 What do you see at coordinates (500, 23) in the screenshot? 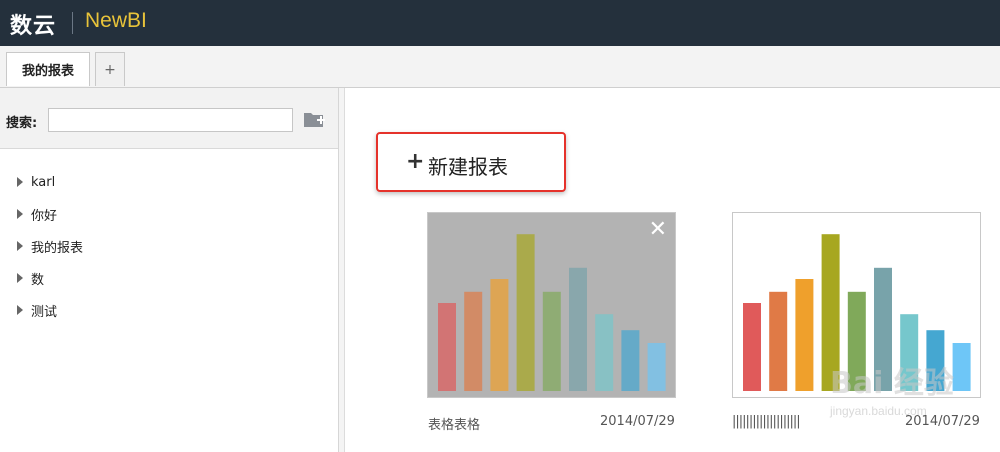
I see `top-header: 数云 NewBI` at bounding box center [500, 23].